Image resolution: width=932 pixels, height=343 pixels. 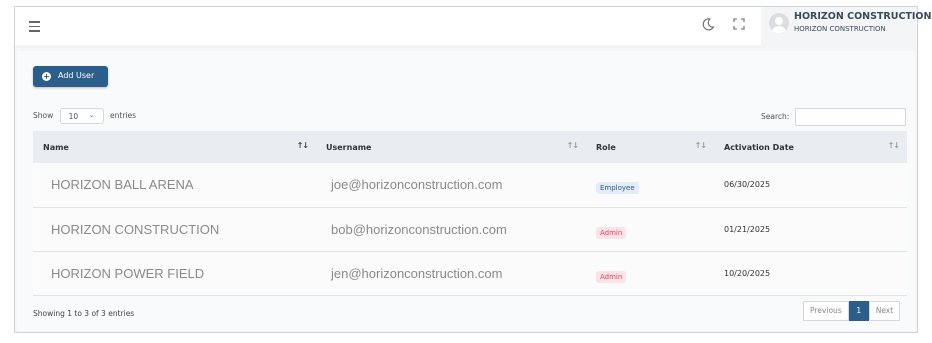 I want to click on page-length-control: Show 10 ⌄ entries, so click(x=84, y=116).